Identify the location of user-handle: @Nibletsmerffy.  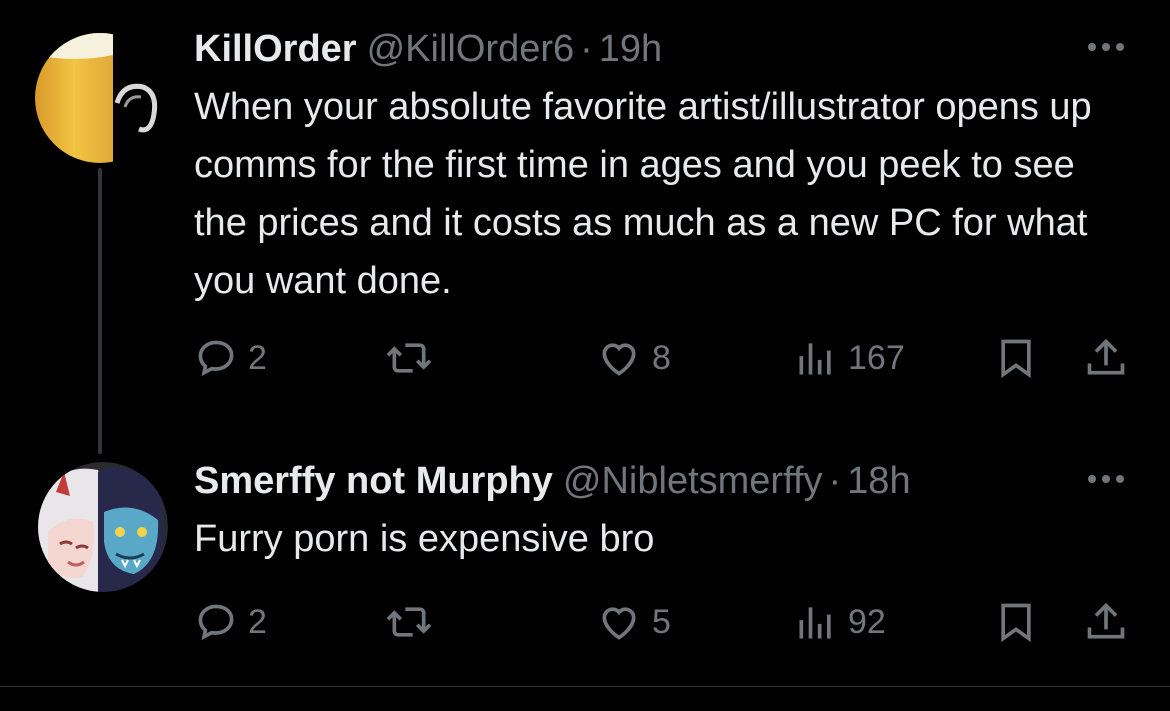
(693, 481).